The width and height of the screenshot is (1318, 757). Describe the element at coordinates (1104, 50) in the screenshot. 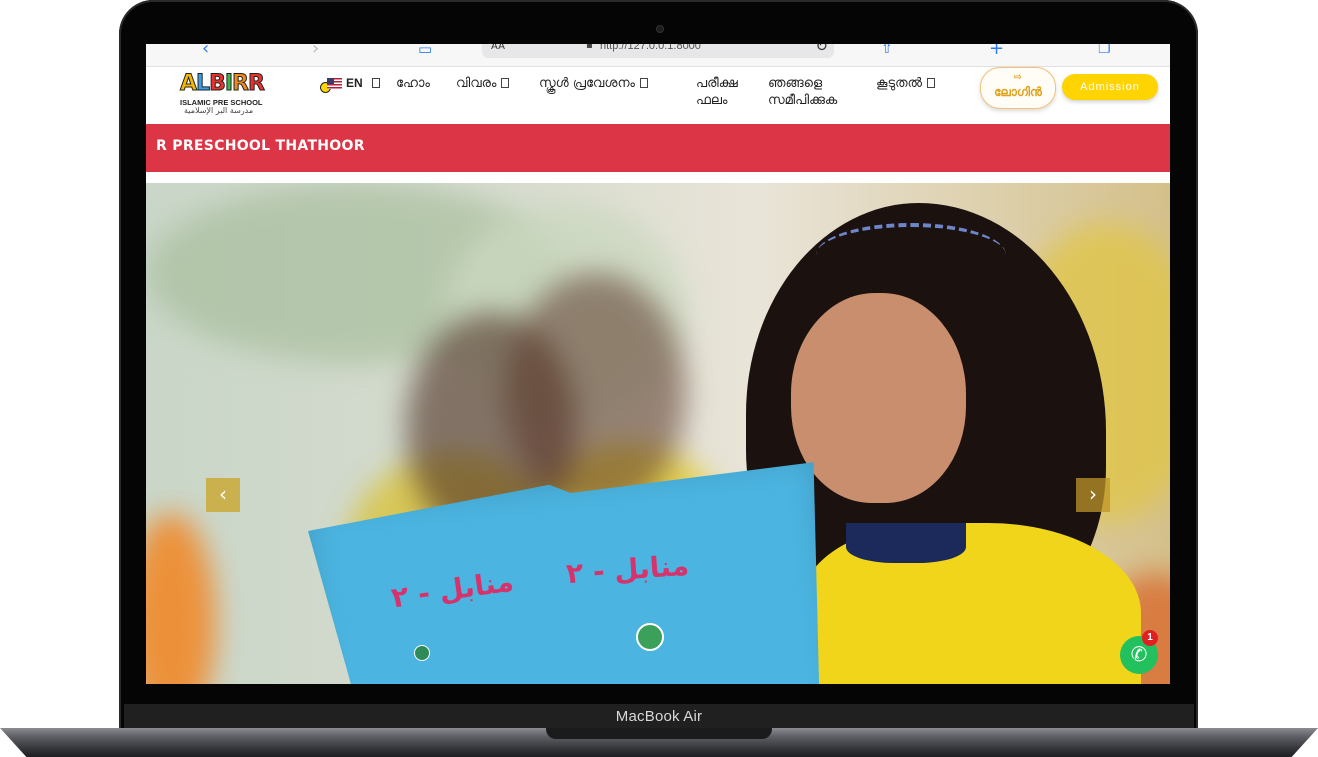

I see `tabs-icon: ❐` at that location.